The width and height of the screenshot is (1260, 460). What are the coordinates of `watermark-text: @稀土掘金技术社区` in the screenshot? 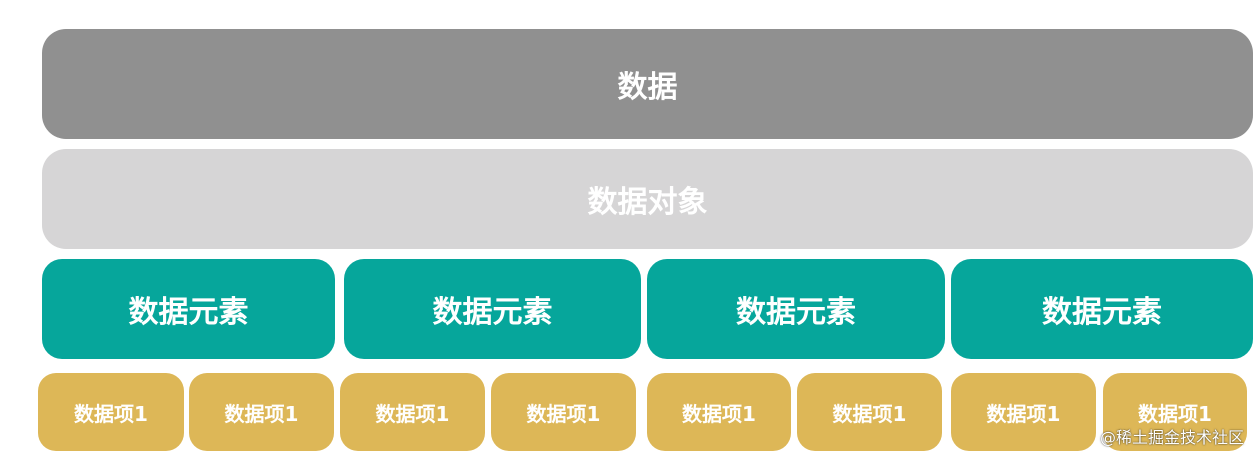 It's located at (1171, 437).